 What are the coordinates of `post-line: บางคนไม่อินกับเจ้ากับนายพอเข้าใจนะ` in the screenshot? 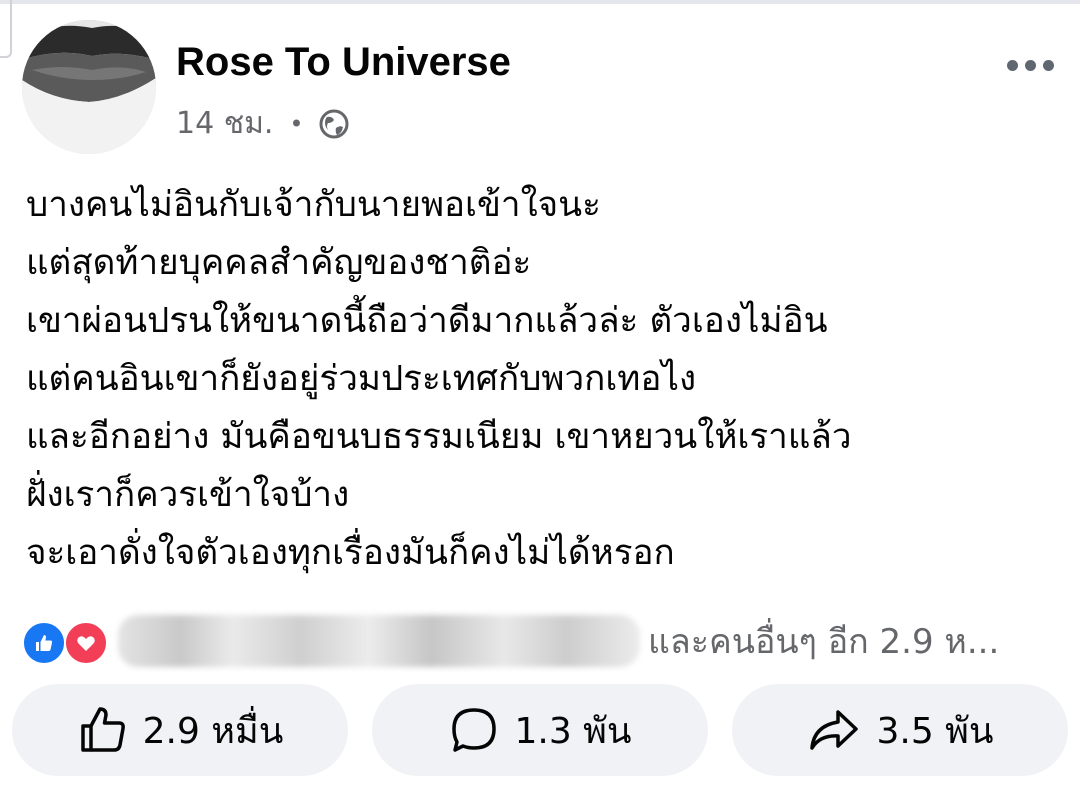 It's located at (313, 205).